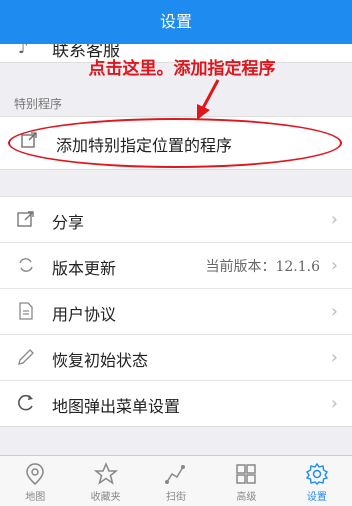 The height and width of the screenshot is (506, 352). I want to click on highlight-ellipse, so click(175, 143).